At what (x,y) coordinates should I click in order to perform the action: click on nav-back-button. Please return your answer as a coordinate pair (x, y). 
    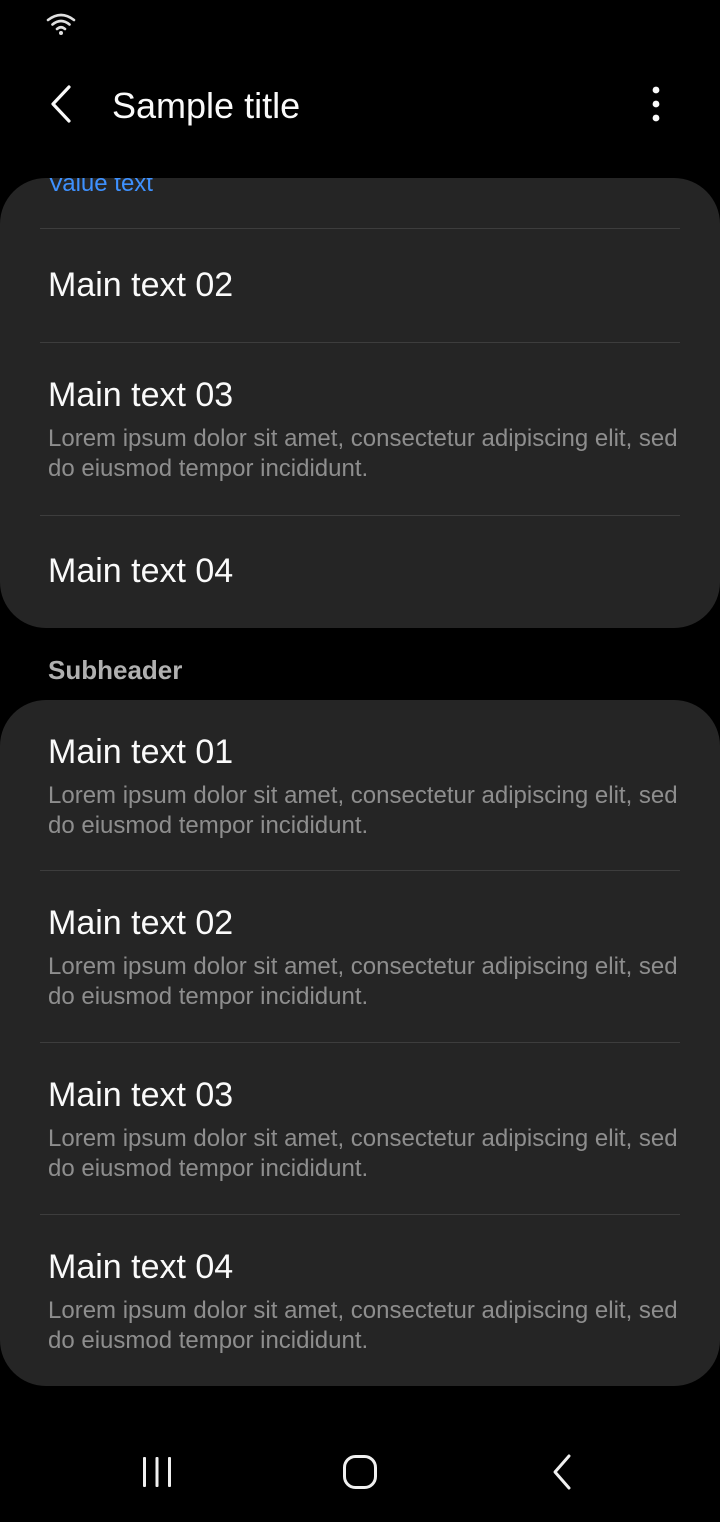
    Looking at the image, I should click on (562, 1474).